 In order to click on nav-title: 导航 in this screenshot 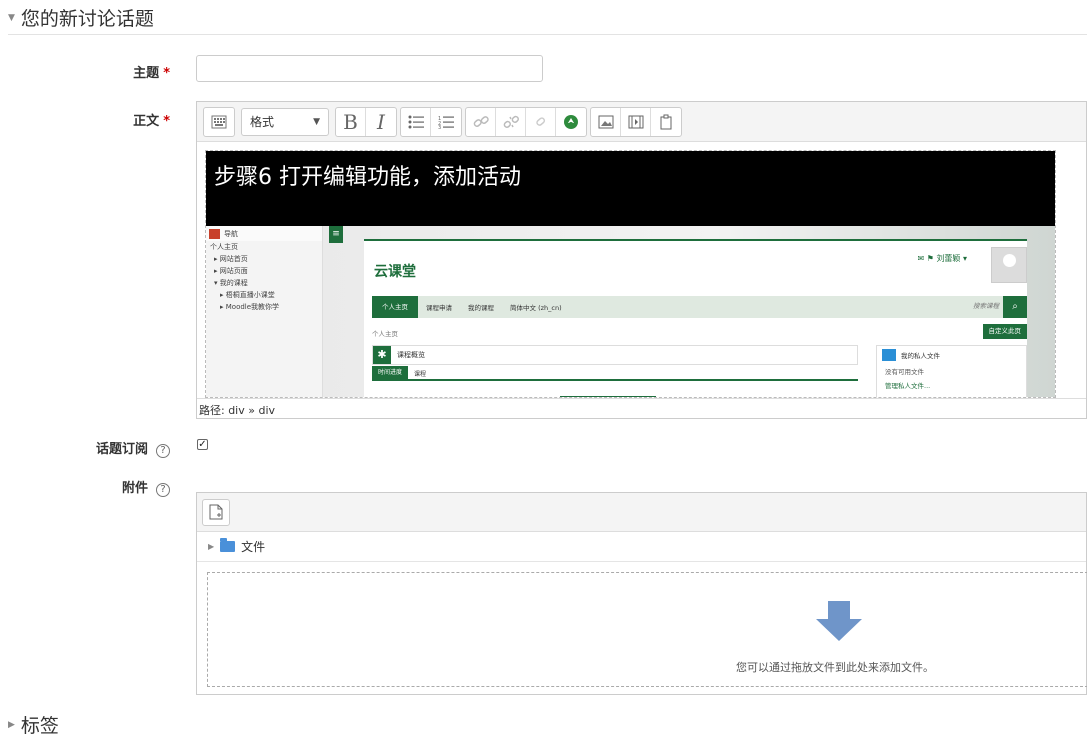, I will do `click(231, 233)`.